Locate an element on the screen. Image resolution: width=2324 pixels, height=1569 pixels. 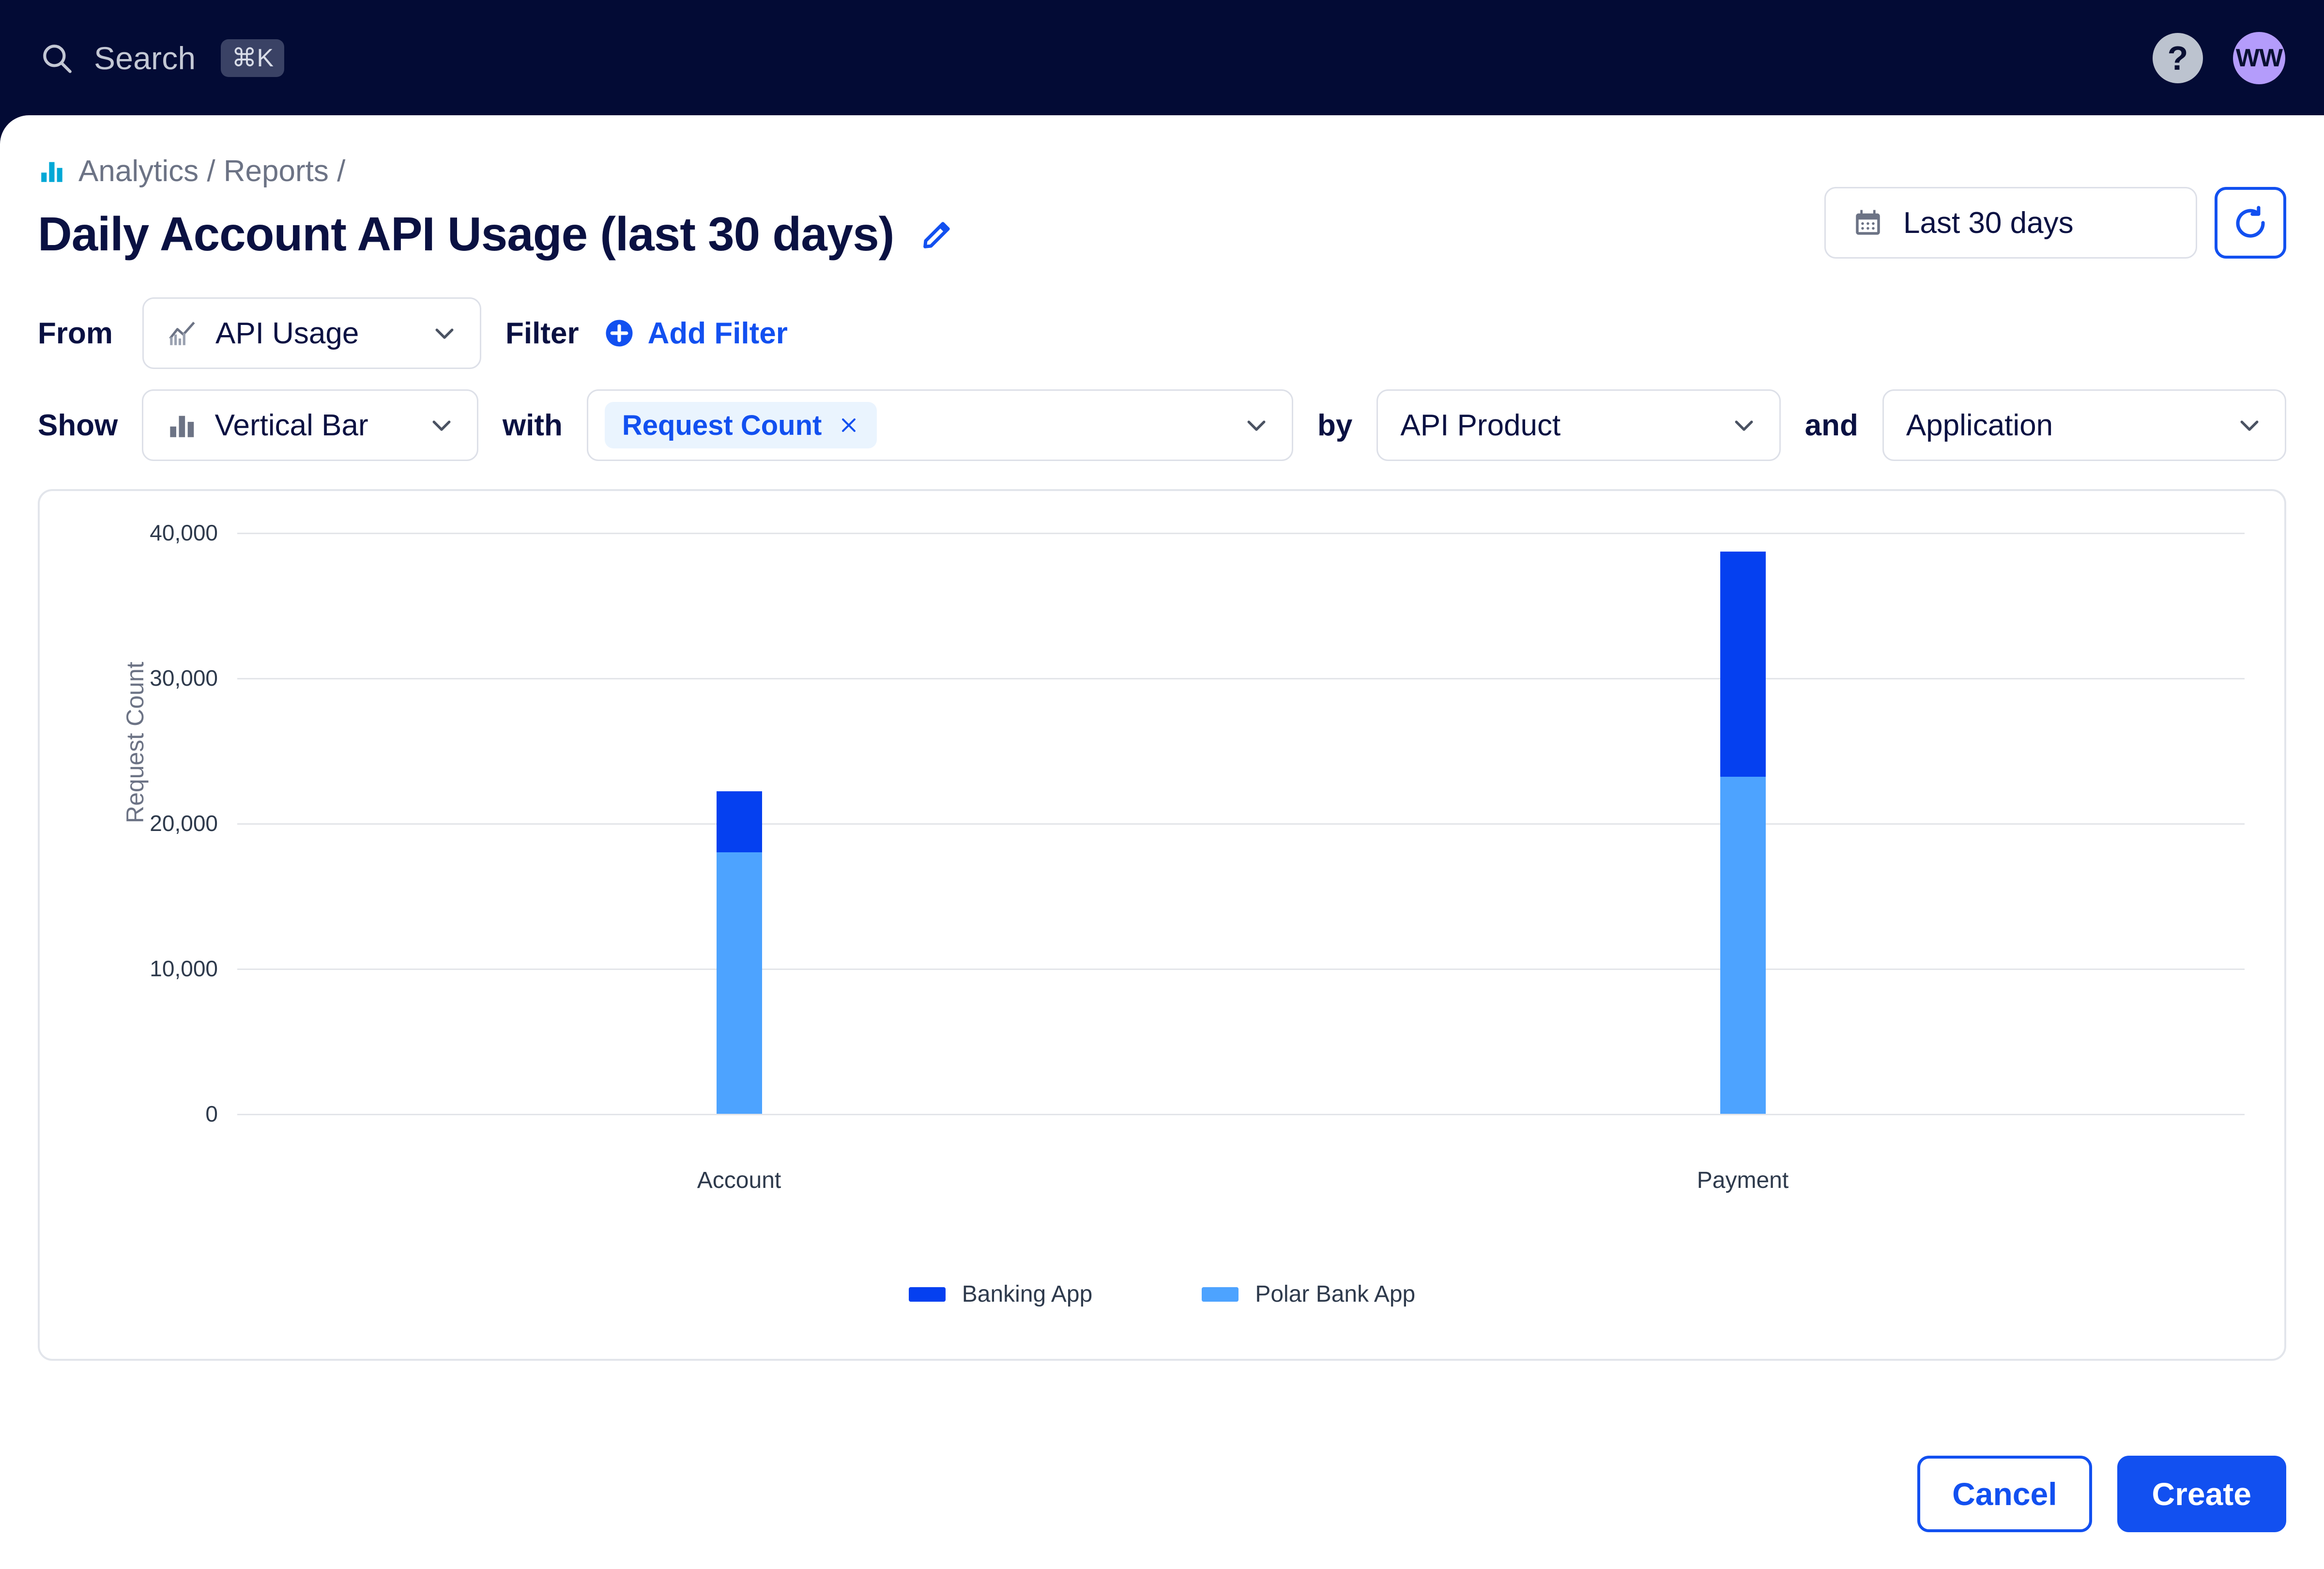
and-label: and is located at coordinates (1831, 425).